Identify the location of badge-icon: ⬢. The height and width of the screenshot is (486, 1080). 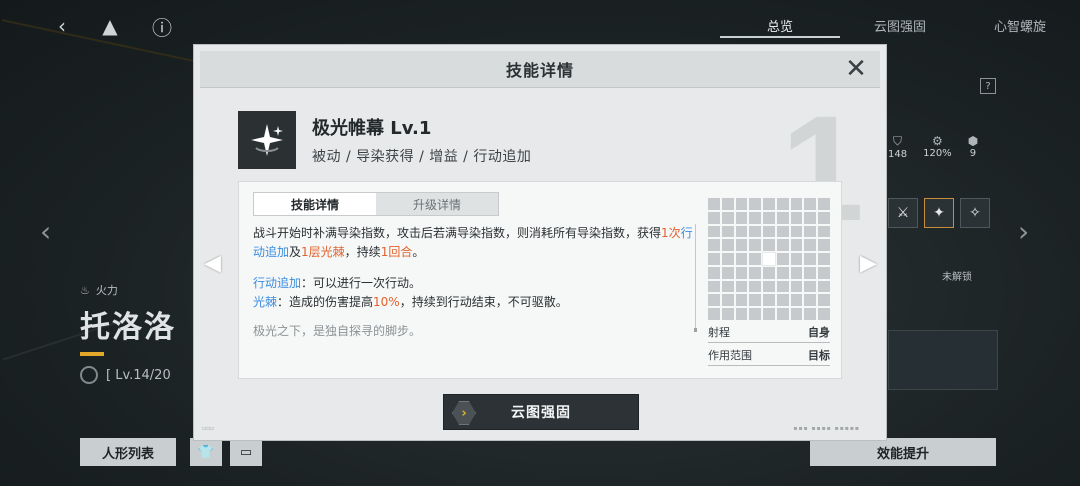
(973, 141).